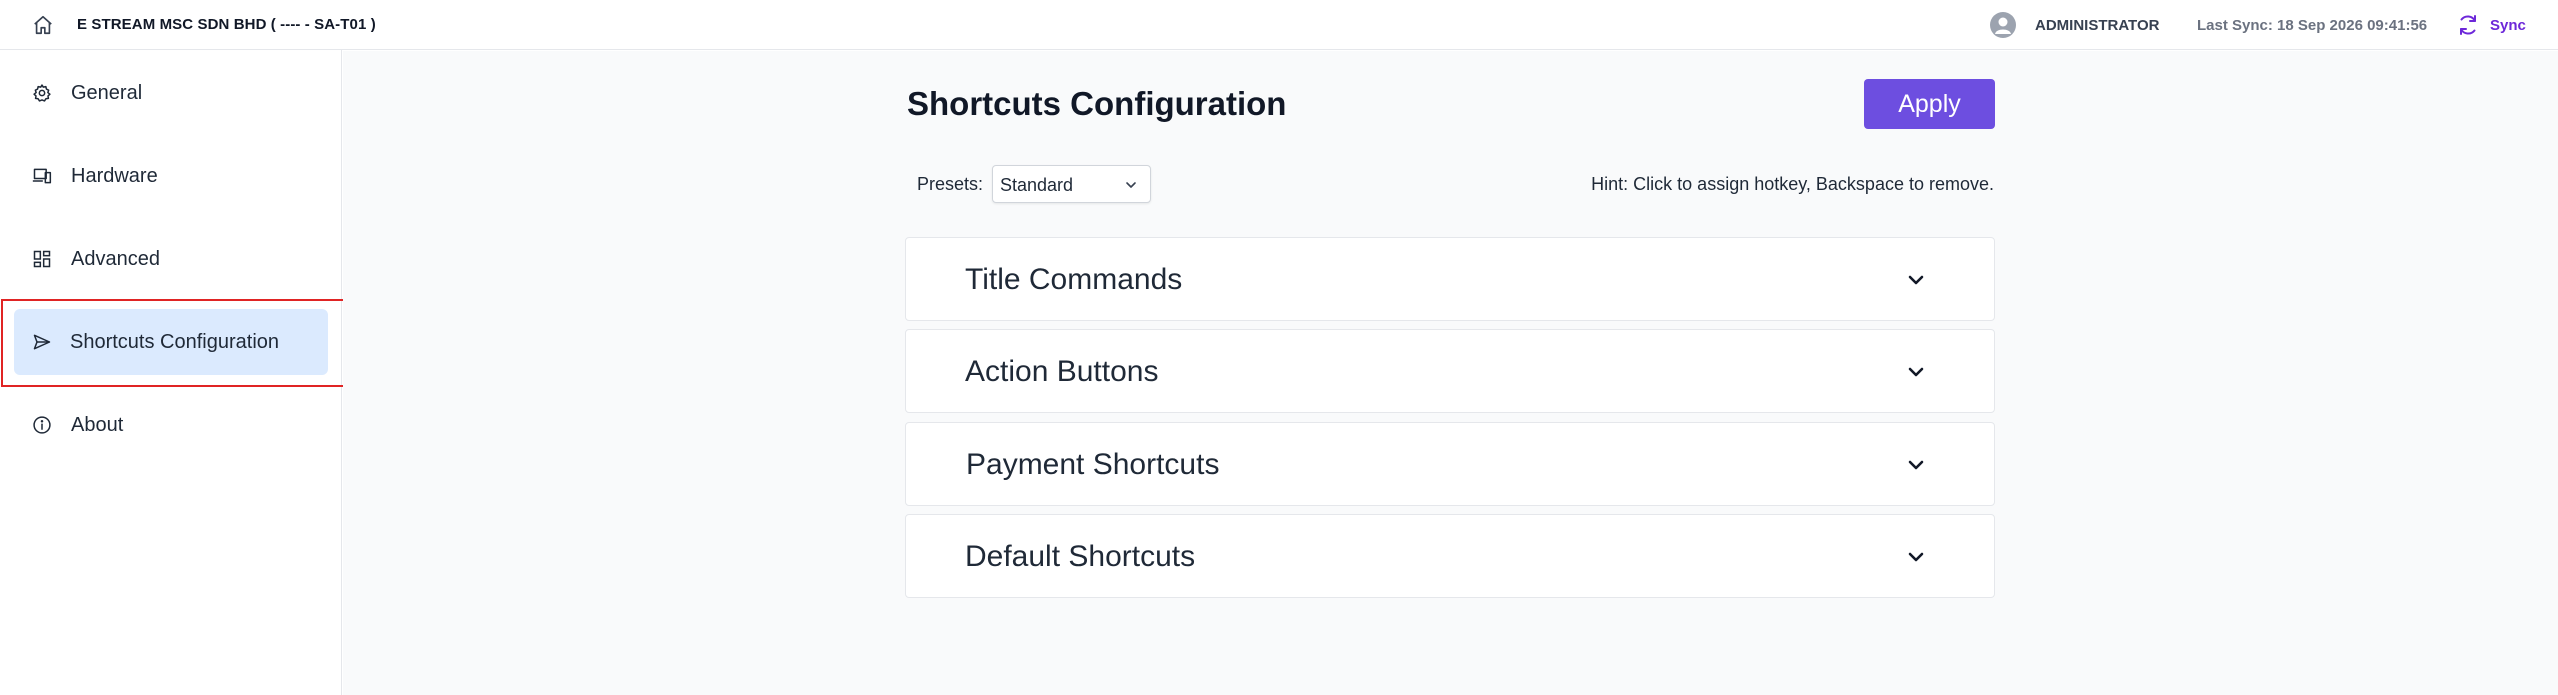 Image resolution: width=2558 pixels, height=695 pixels. What do you see at coordinates (1450, 371) in the screenshot?
I see `section-action-buttons: Action Buttons` at bounding box center [1450, 371].